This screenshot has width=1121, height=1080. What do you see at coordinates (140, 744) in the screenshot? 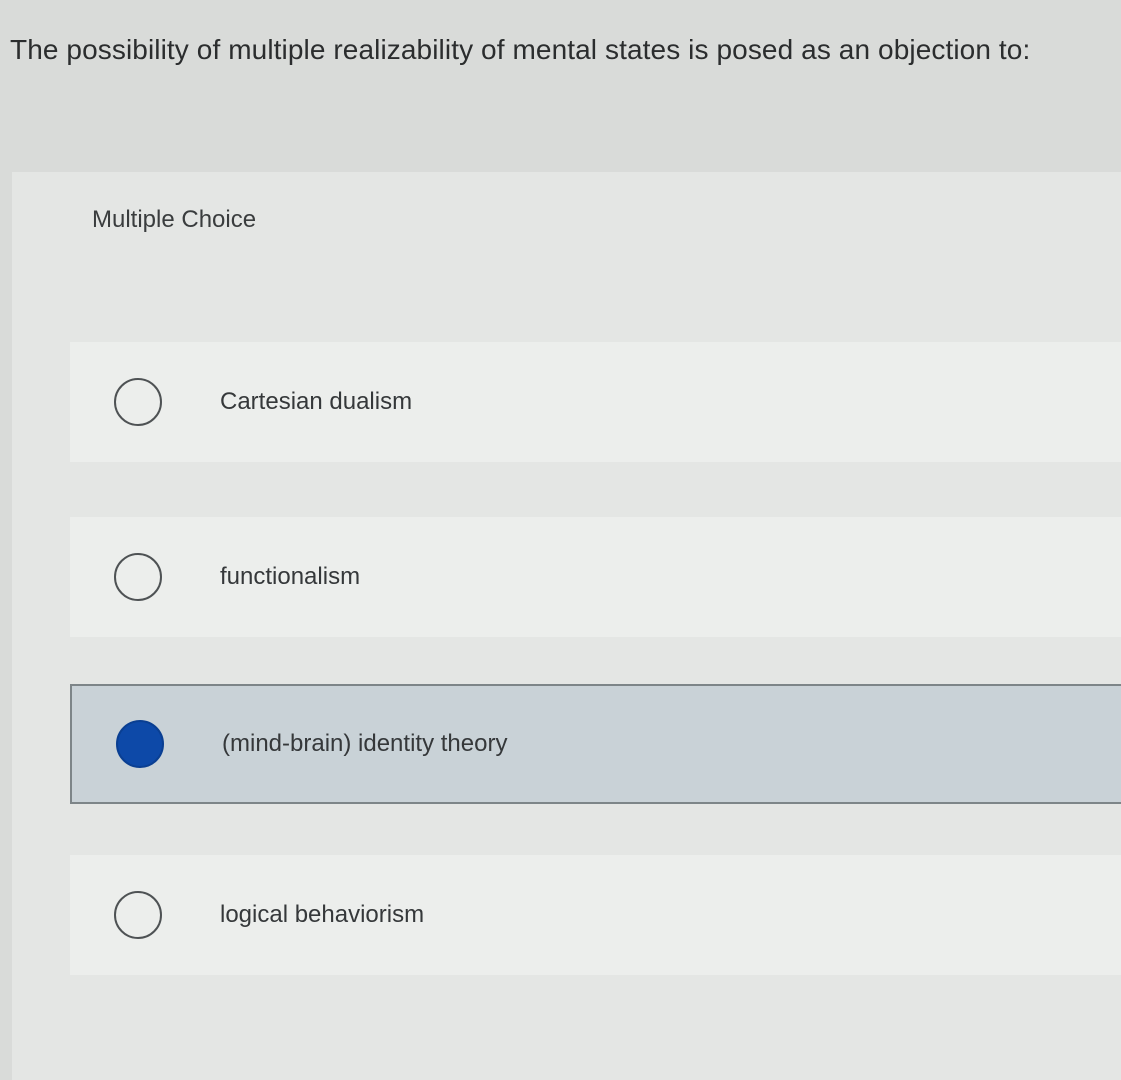
I see `radio-button-selected` at bounding box center [140, 744].